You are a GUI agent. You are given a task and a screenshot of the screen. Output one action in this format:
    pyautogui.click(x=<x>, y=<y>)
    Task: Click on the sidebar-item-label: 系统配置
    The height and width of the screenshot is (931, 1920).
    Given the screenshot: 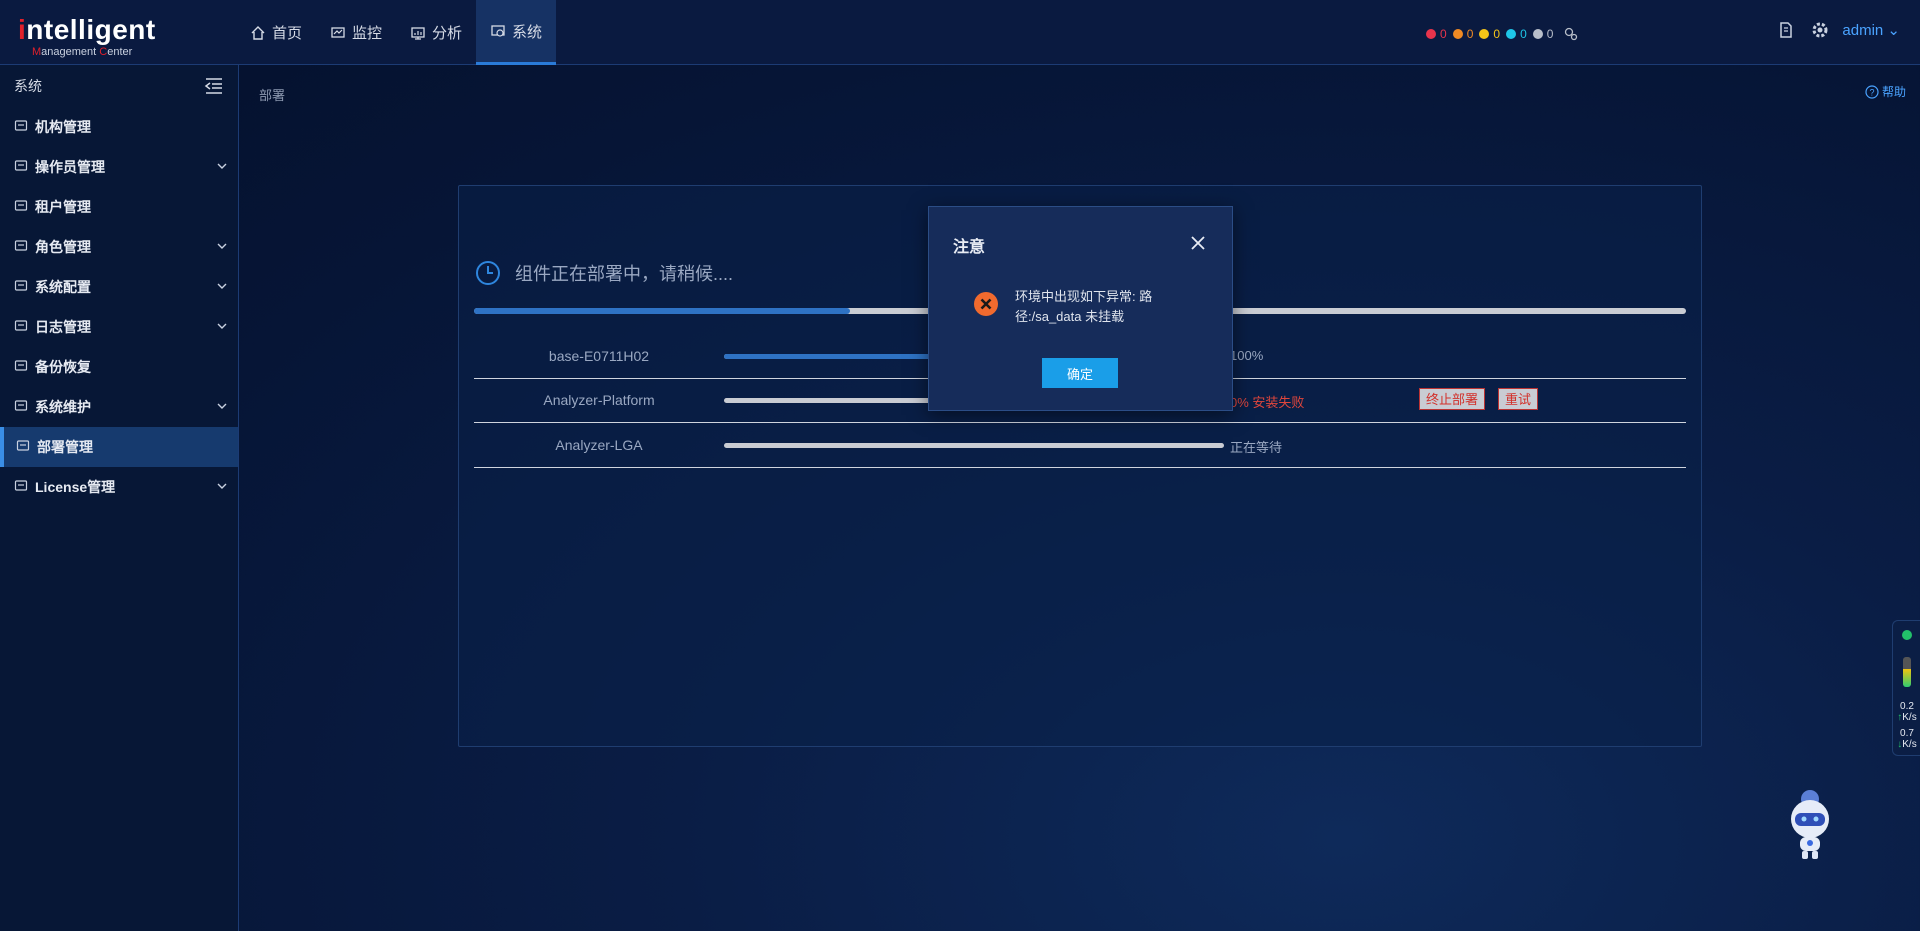 What is the action you would take?
    pyautogui.click(x=63, y=287)
    